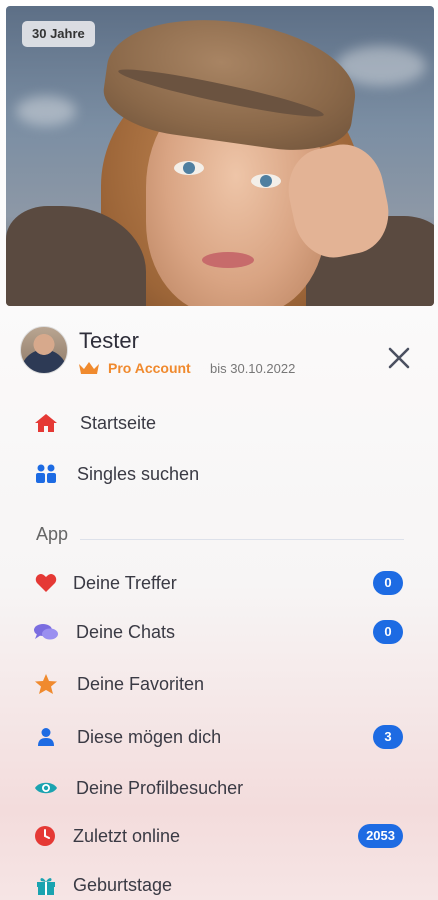 This screenshot has width=438, height=900. Describe the element at coordinates (44, 350) in the screenshot. I see `avatar` at that location.